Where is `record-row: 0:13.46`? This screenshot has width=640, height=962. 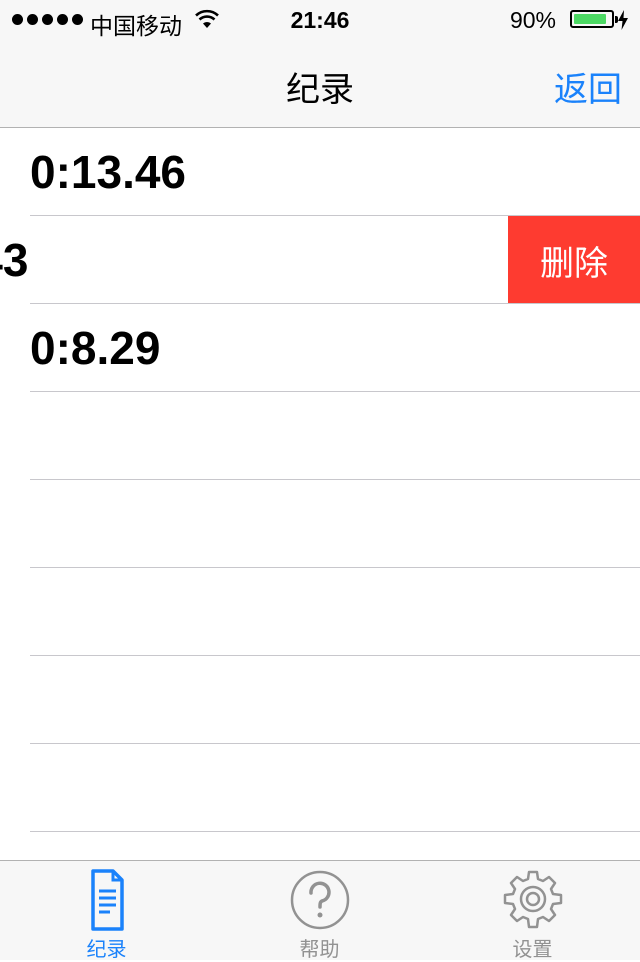 record-row: 0:13.46 is located at coordinates (320, 172).